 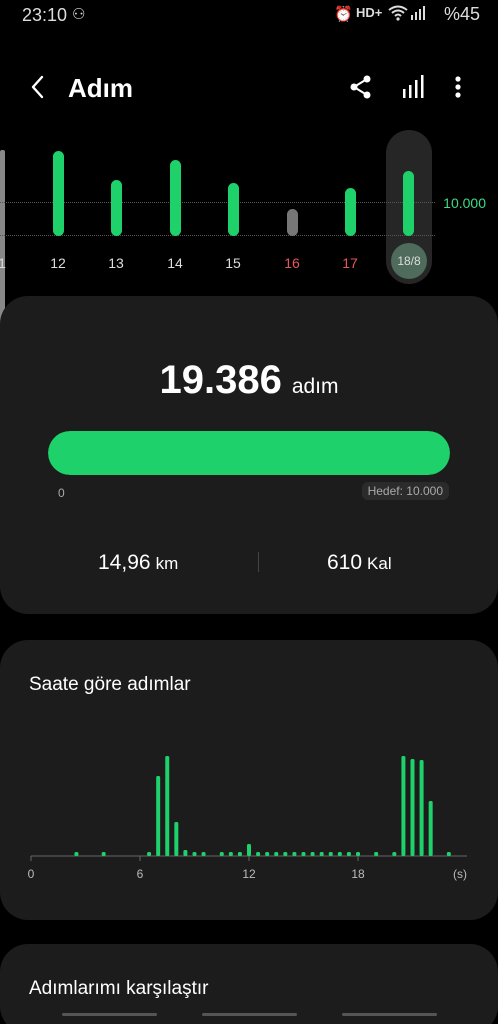 What do you see at coordinates (3, 263) in the screenshot?
I see `day-label-partial: 1` at bounding box center [3, 263].